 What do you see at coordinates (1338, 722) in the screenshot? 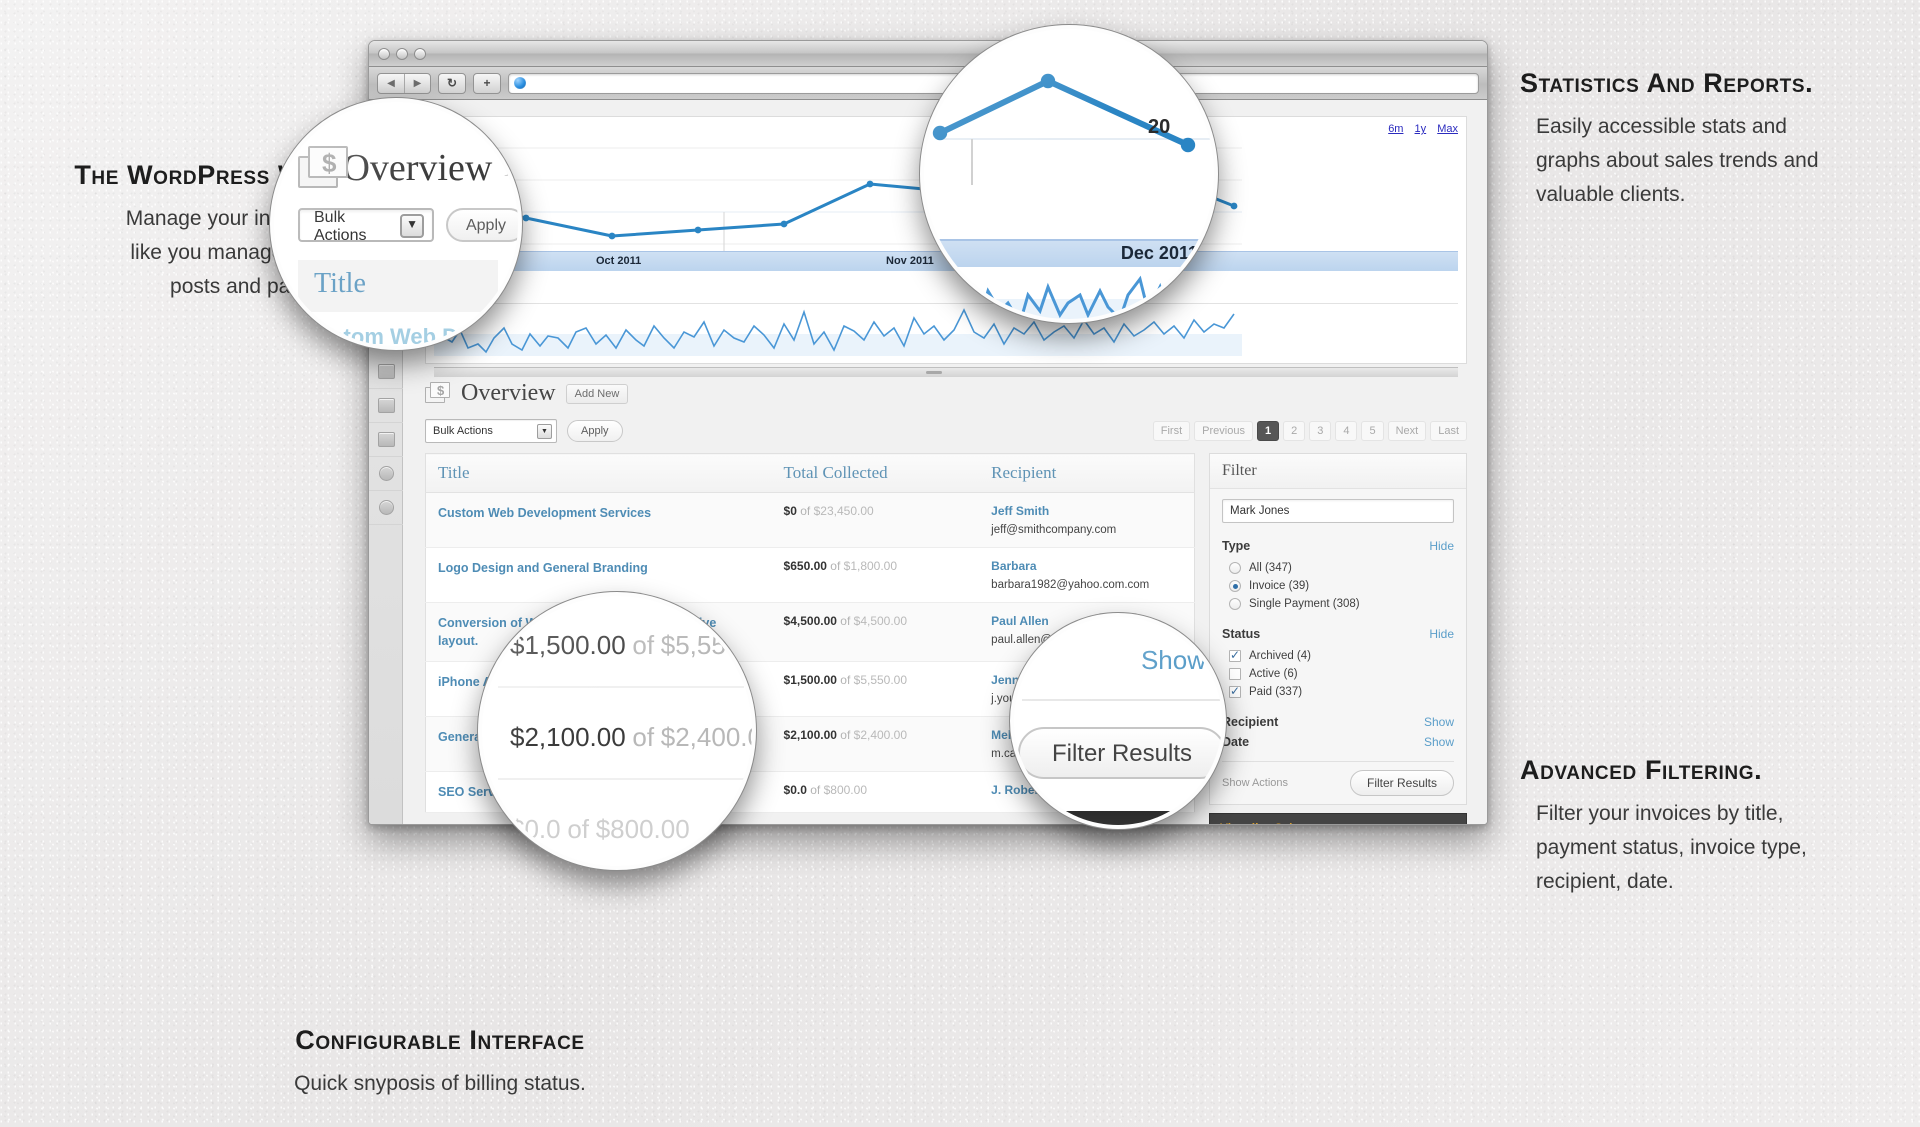
I see `filter-group-recipient-header: Recipient Show` at bounding box center [1338, 722].